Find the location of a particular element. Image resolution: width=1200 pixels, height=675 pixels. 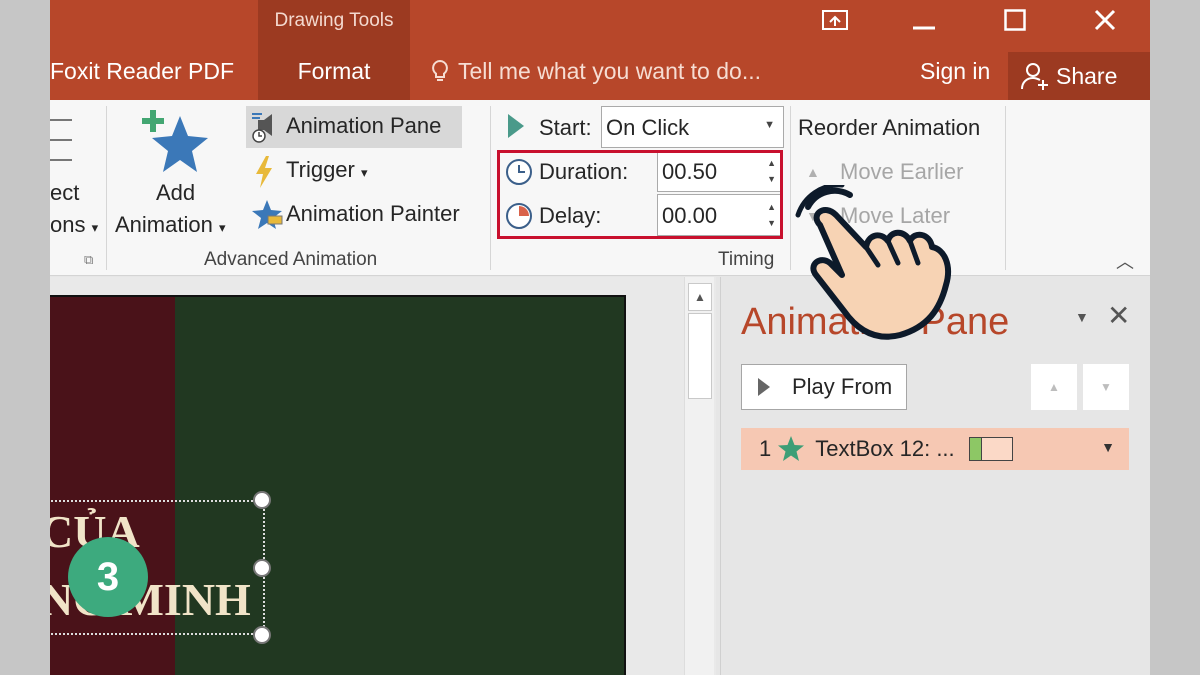

add-animation-line1: Add is located at coordinates (176, 192).